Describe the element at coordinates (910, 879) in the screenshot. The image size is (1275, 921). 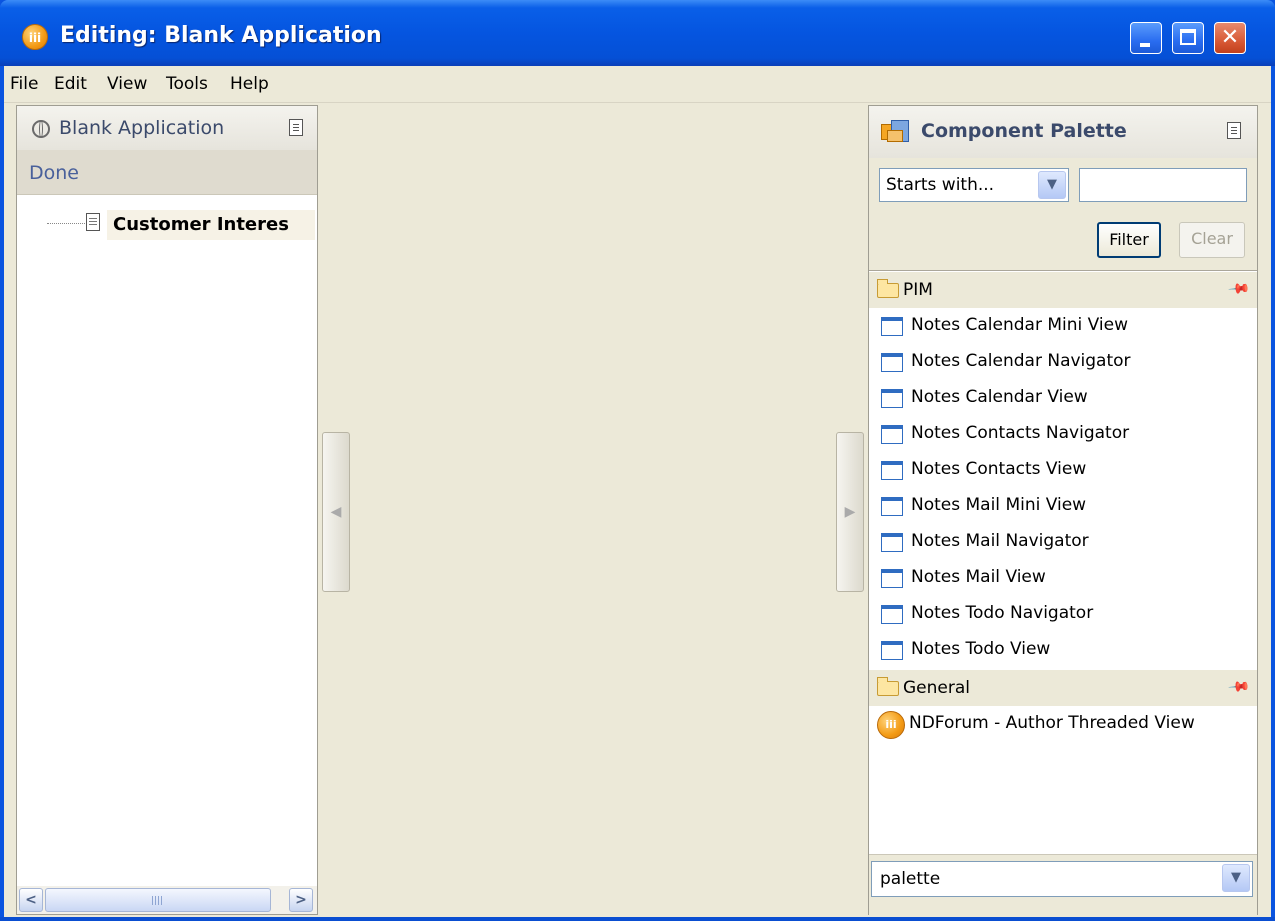
I see `palette-select-value: palette` at that location.